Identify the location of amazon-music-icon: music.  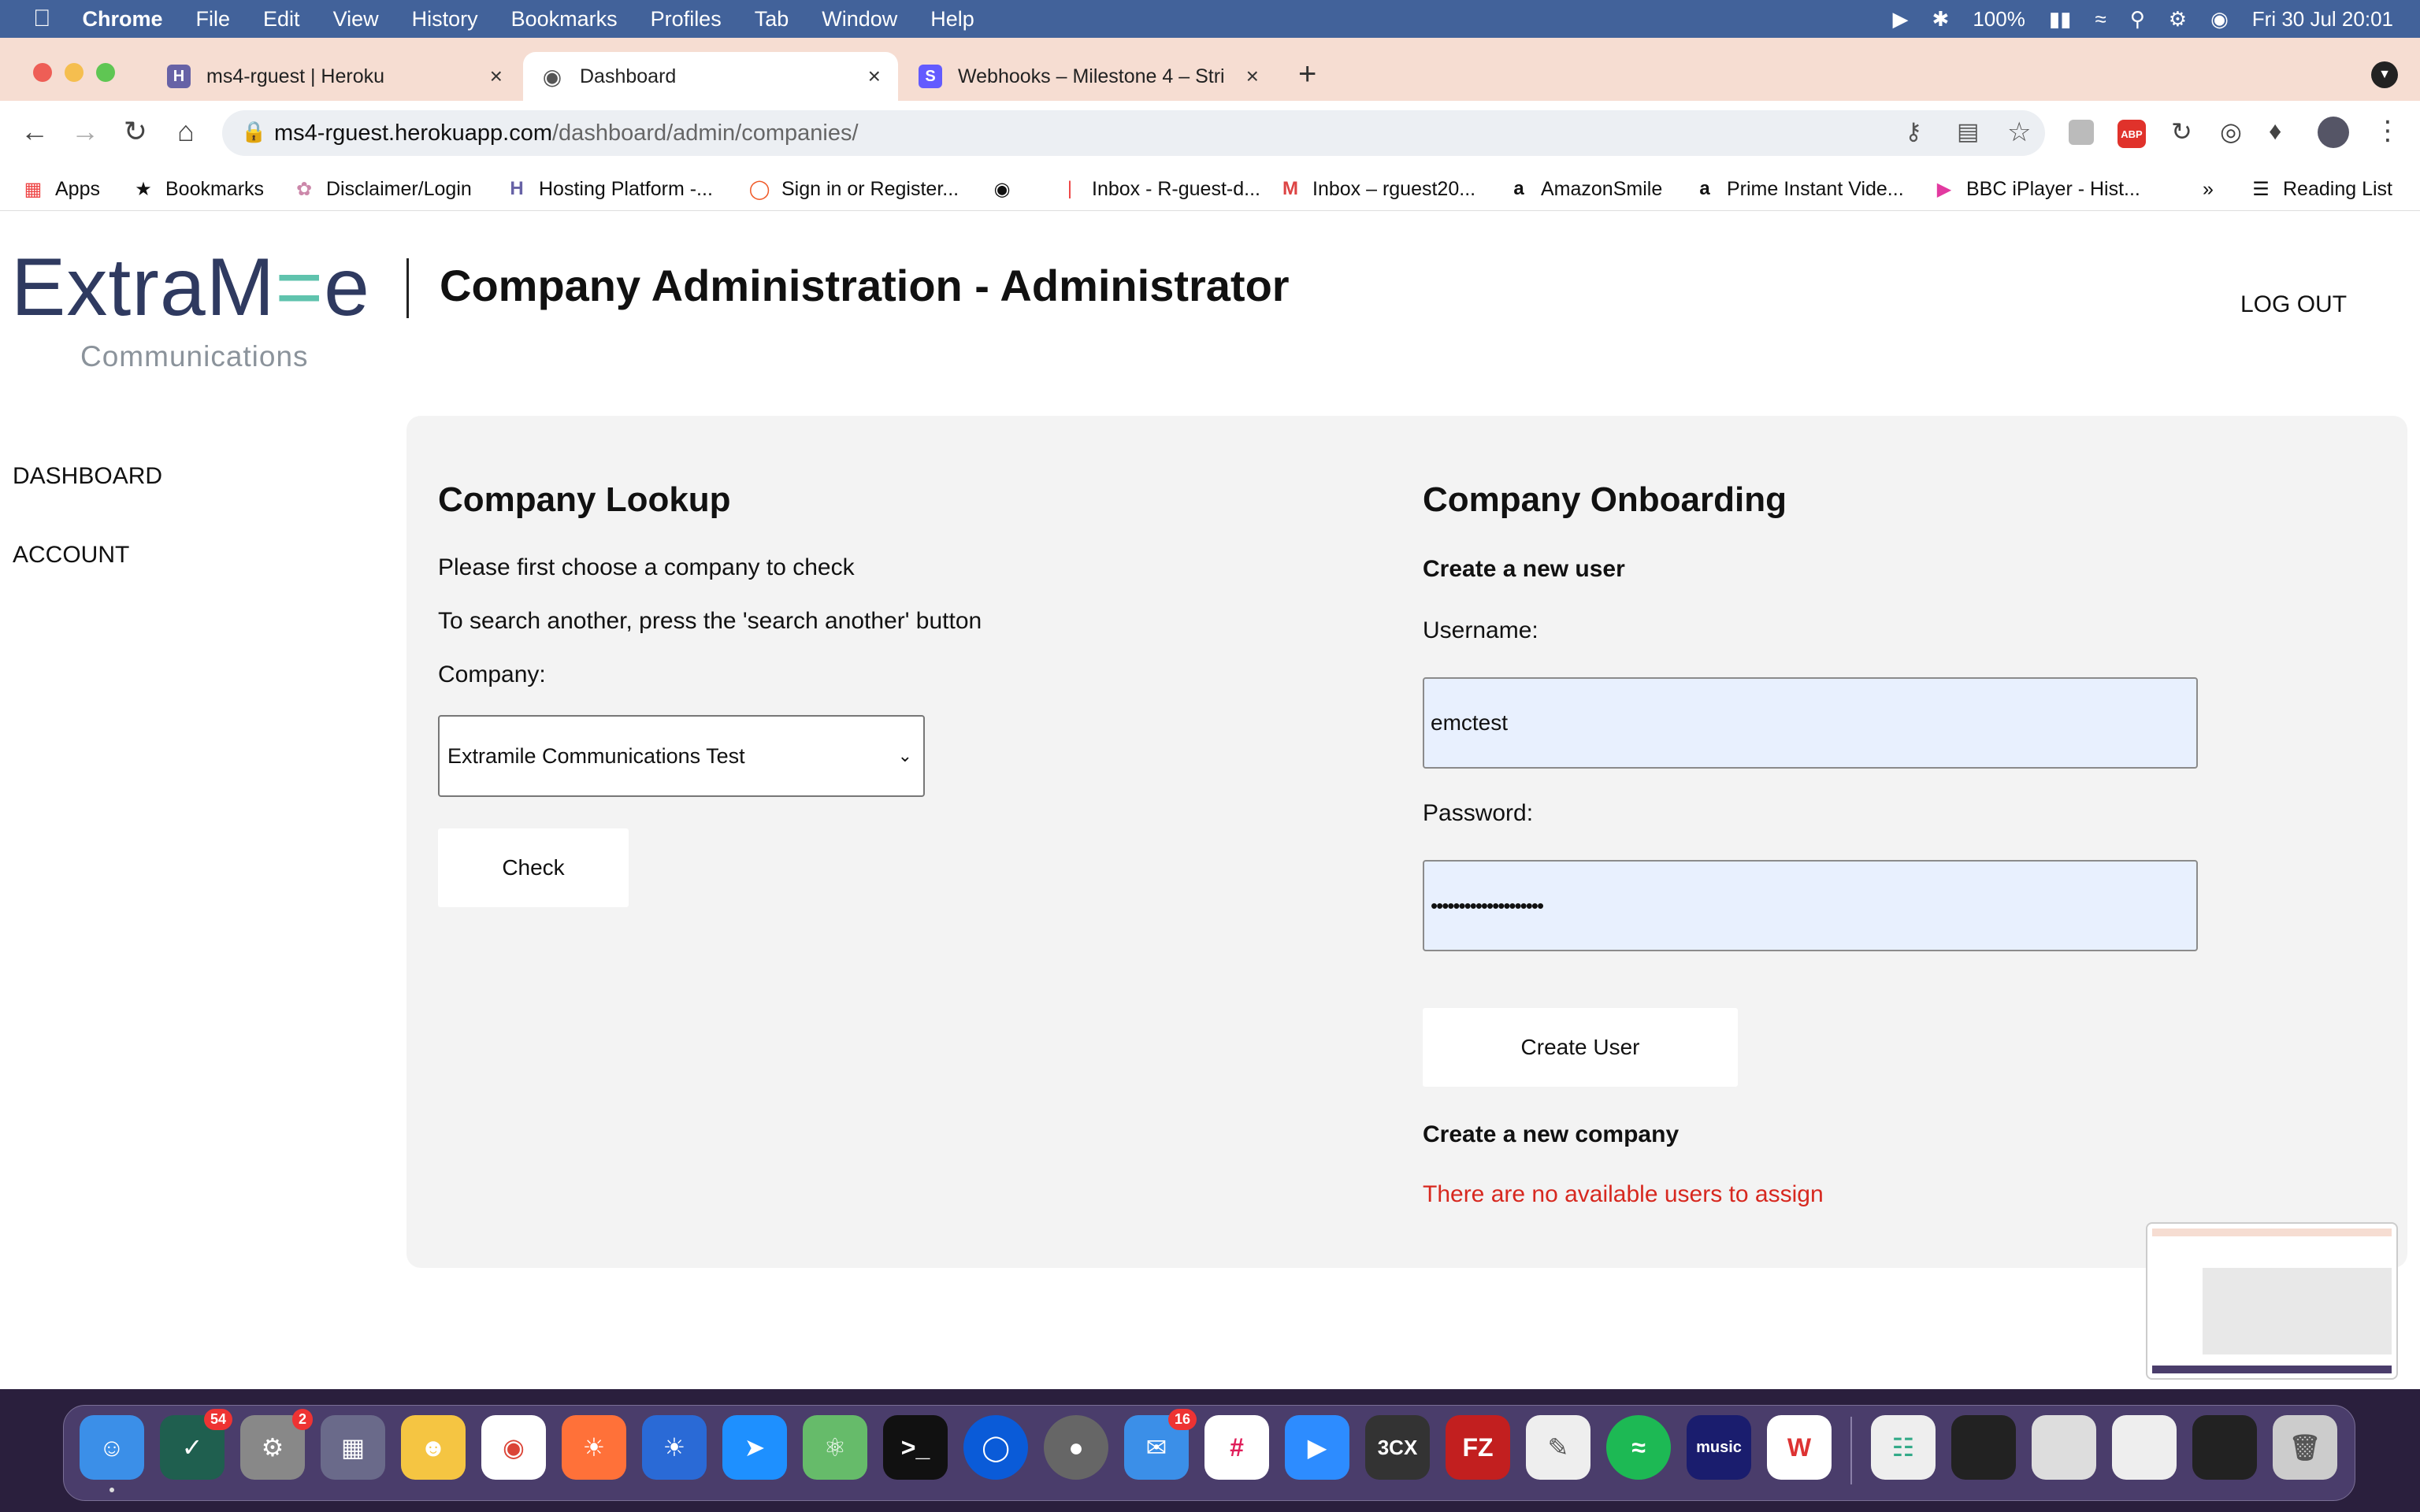
(1719, 1447).